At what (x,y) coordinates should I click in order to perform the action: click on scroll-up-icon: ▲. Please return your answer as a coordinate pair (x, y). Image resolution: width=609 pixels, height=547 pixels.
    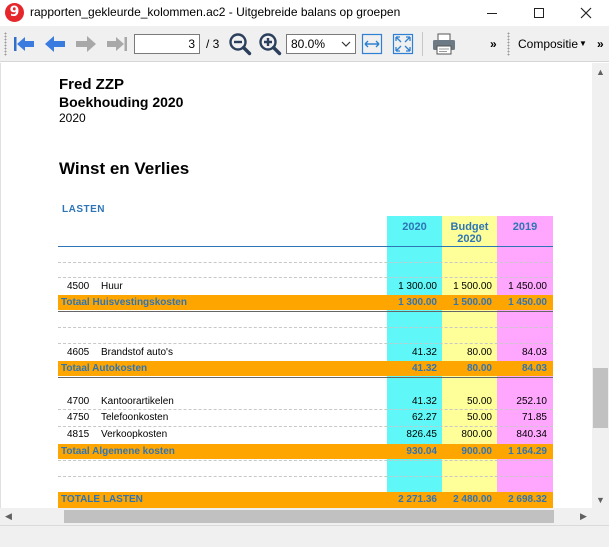
    Looking at the image, I should click on (600, 71).